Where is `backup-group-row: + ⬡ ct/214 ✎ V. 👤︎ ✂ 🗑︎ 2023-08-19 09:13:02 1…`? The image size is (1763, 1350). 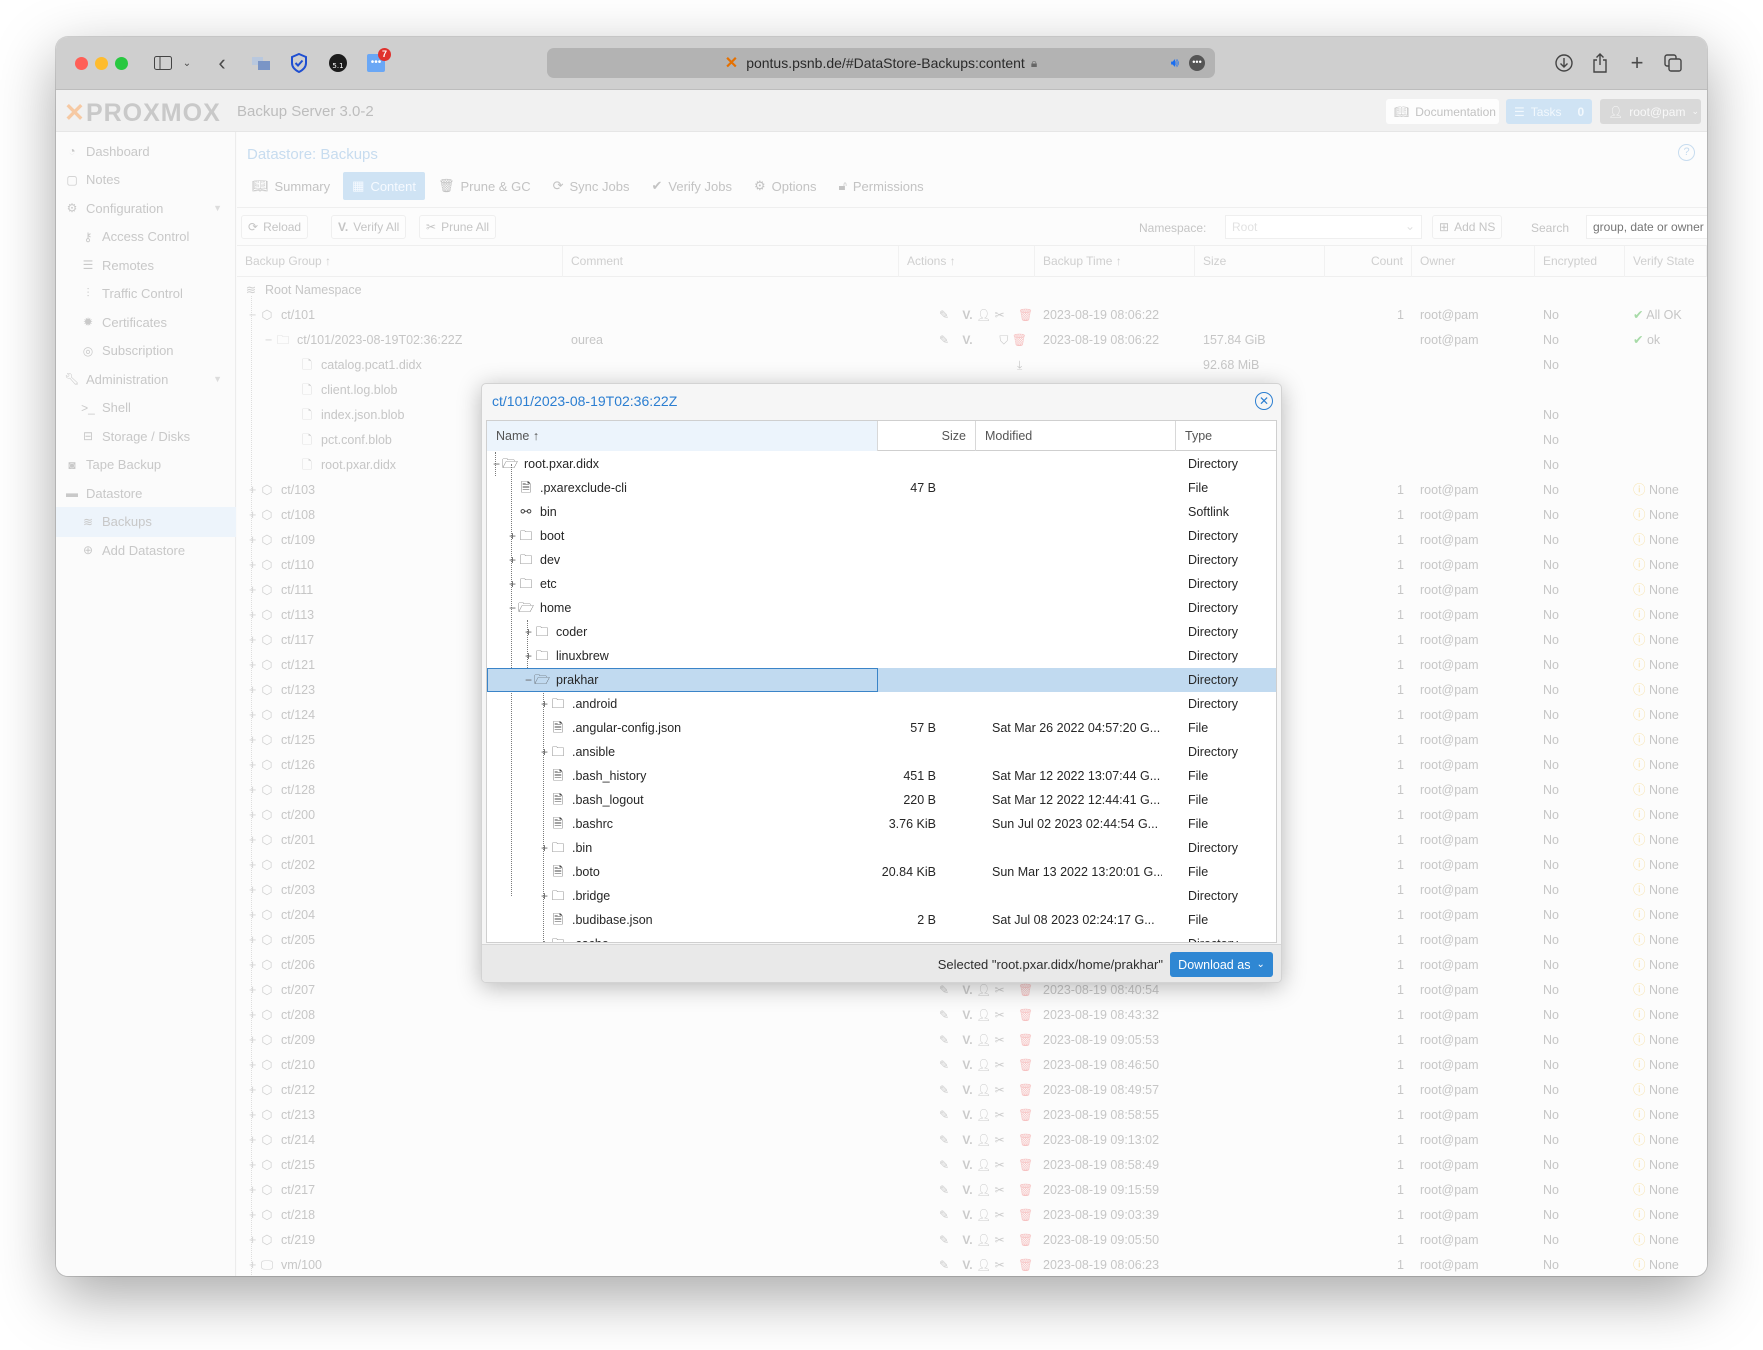
backup-group-row: + ⬡ ct/214 ✎ V. 👤︎ ✂ 🗑︎ 2023-08-19 09:13:02 1… is located at coordinates (972, 1140).